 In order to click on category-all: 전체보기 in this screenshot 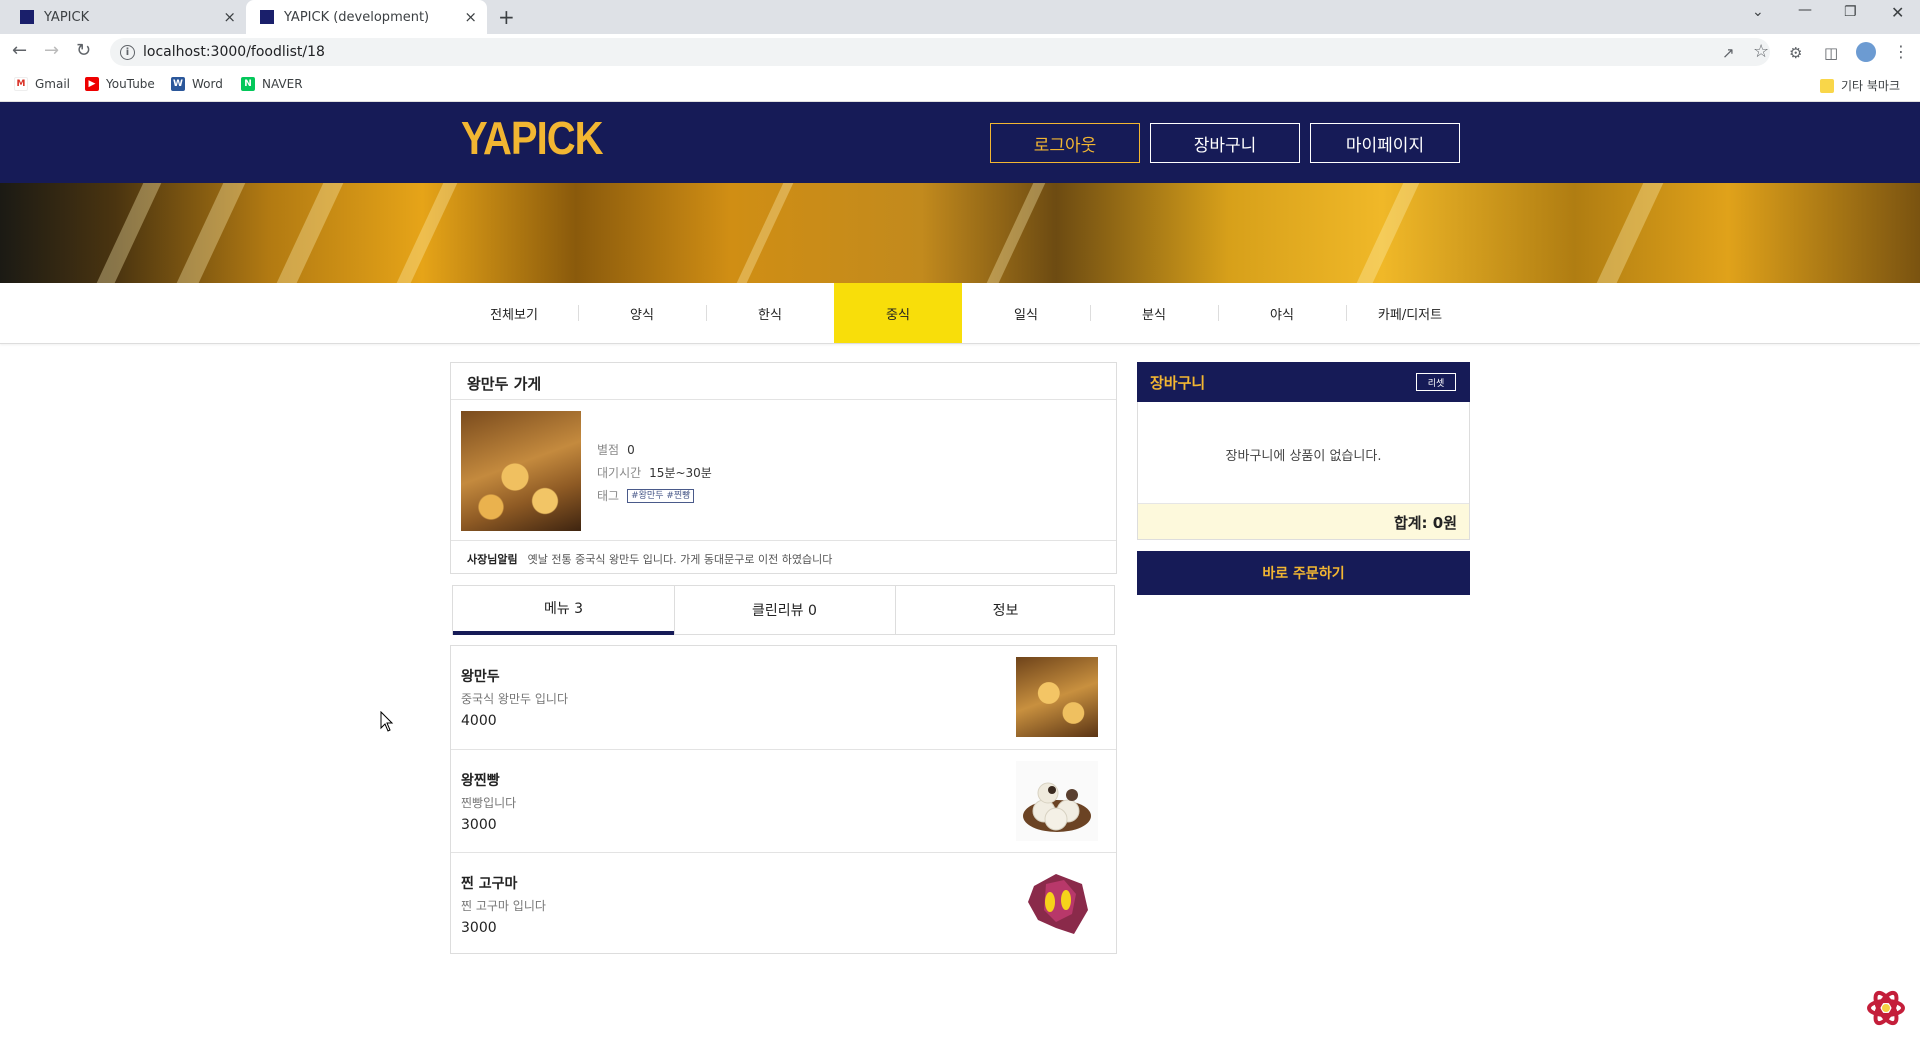, I will do `click(514, 313)`.